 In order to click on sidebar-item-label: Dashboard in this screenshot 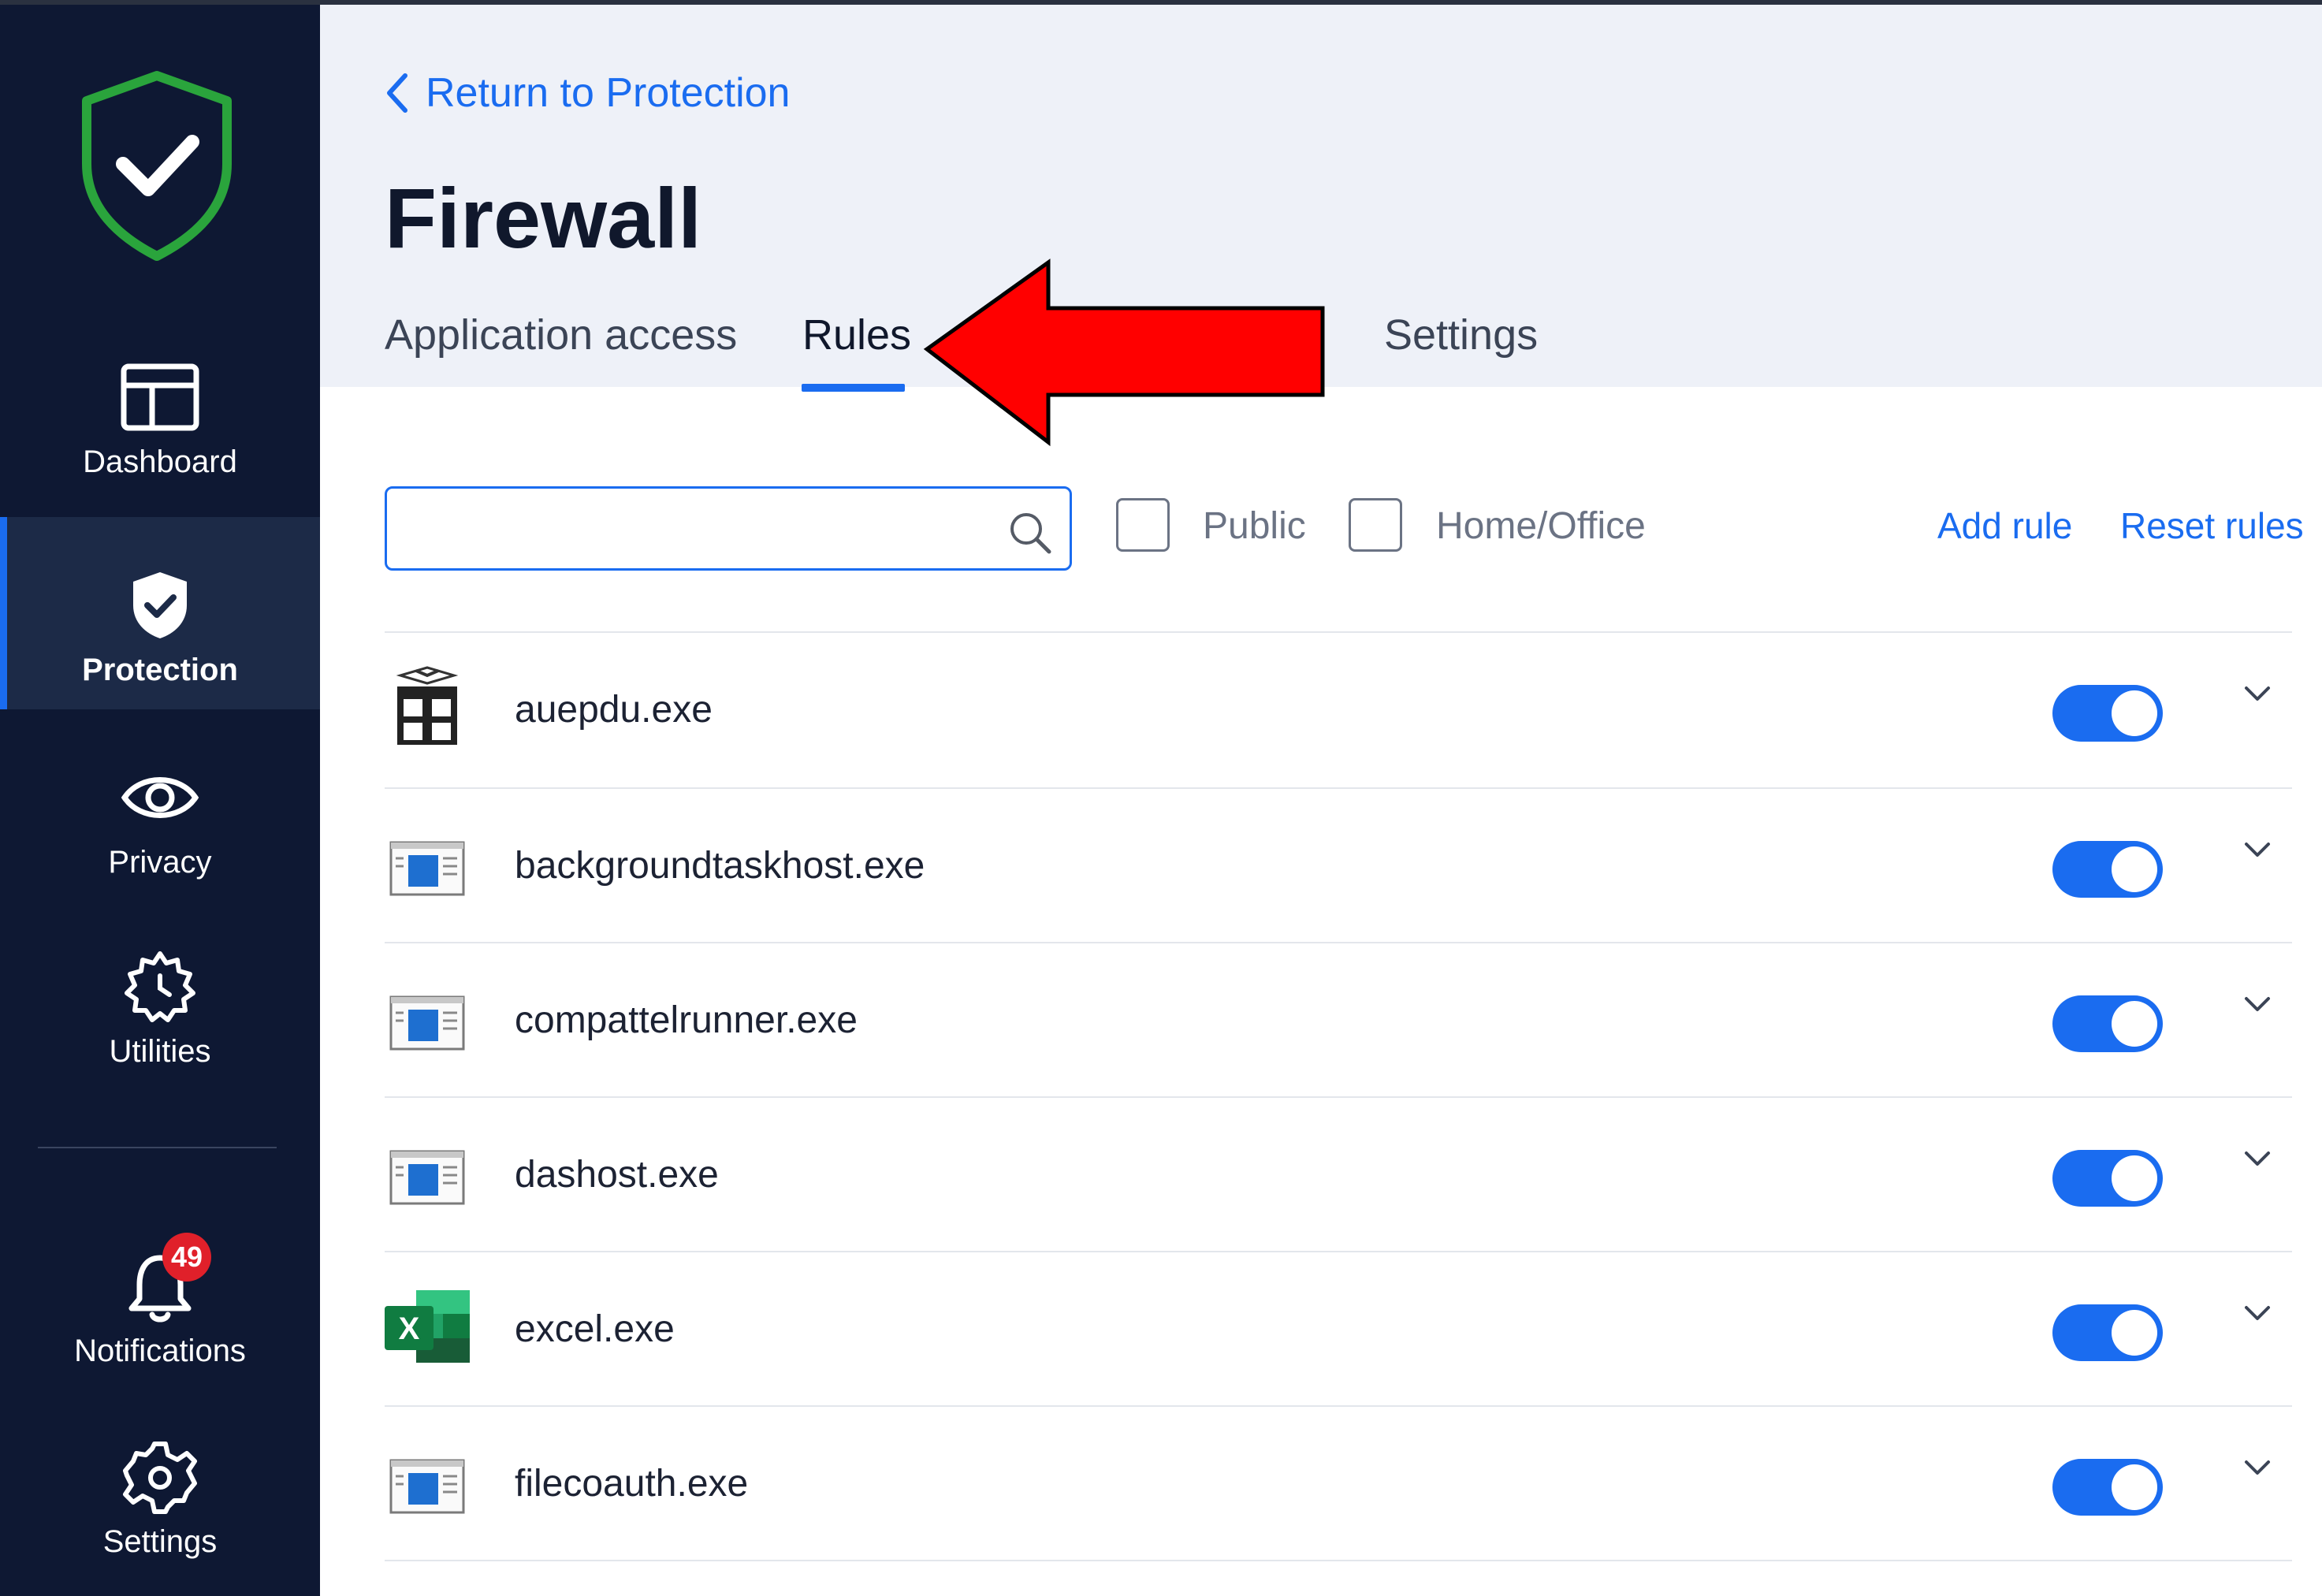, I will do `click(160, 462)`.